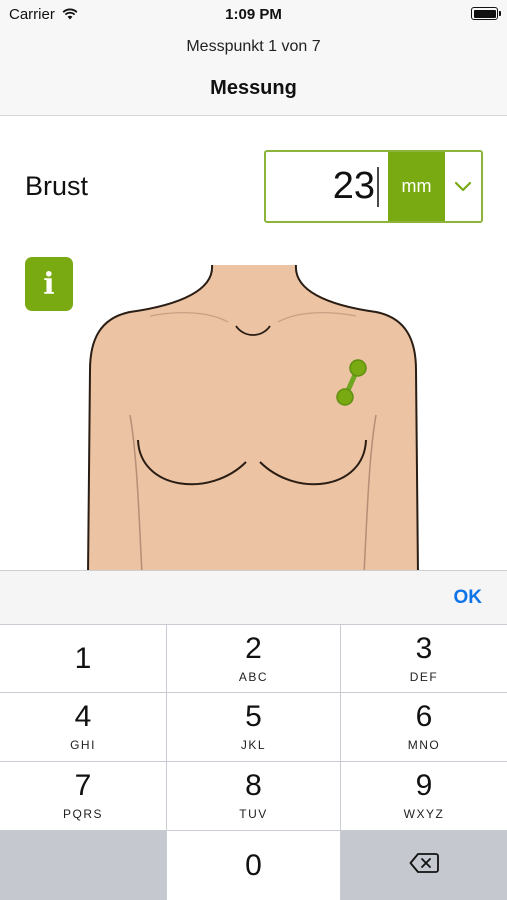  What do you see at coordinates (253, 597) in the screenshot?
I see `keyboard-accessory-bar: OK` at bounding box center [253, 597].